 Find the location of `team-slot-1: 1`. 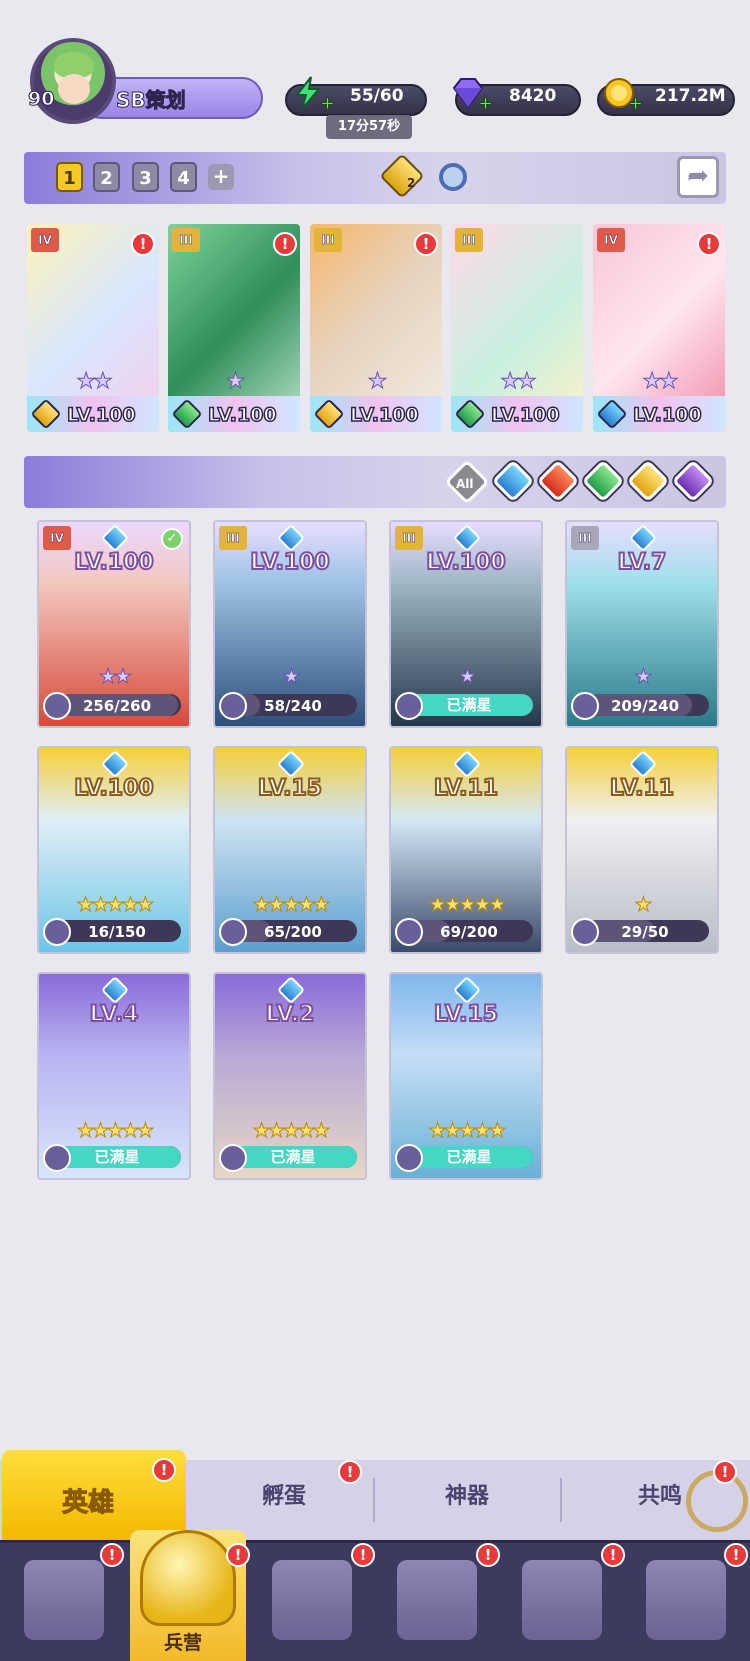

team-slot-1: 1 is located at coordinates (69, 177).